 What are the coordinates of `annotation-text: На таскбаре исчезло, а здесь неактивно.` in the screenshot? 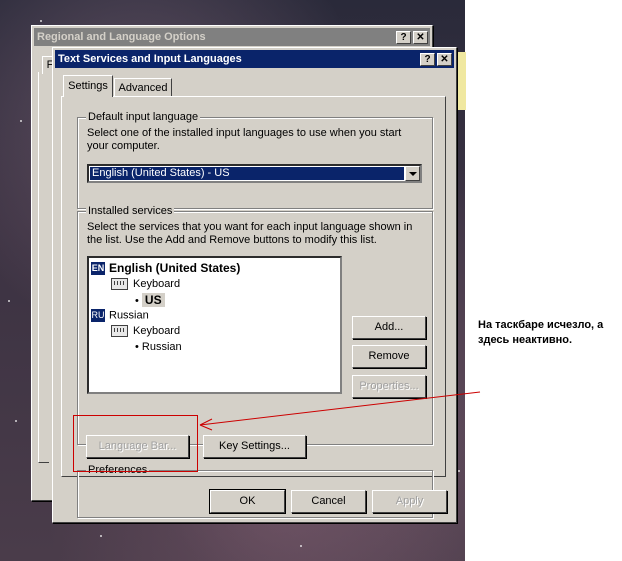 It's located at (541, 332).